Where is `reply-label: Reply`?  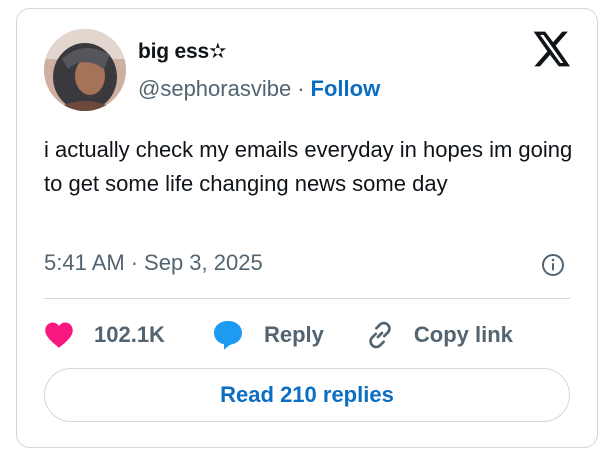 reply-label: Reply is located at coordinates (293, 334).